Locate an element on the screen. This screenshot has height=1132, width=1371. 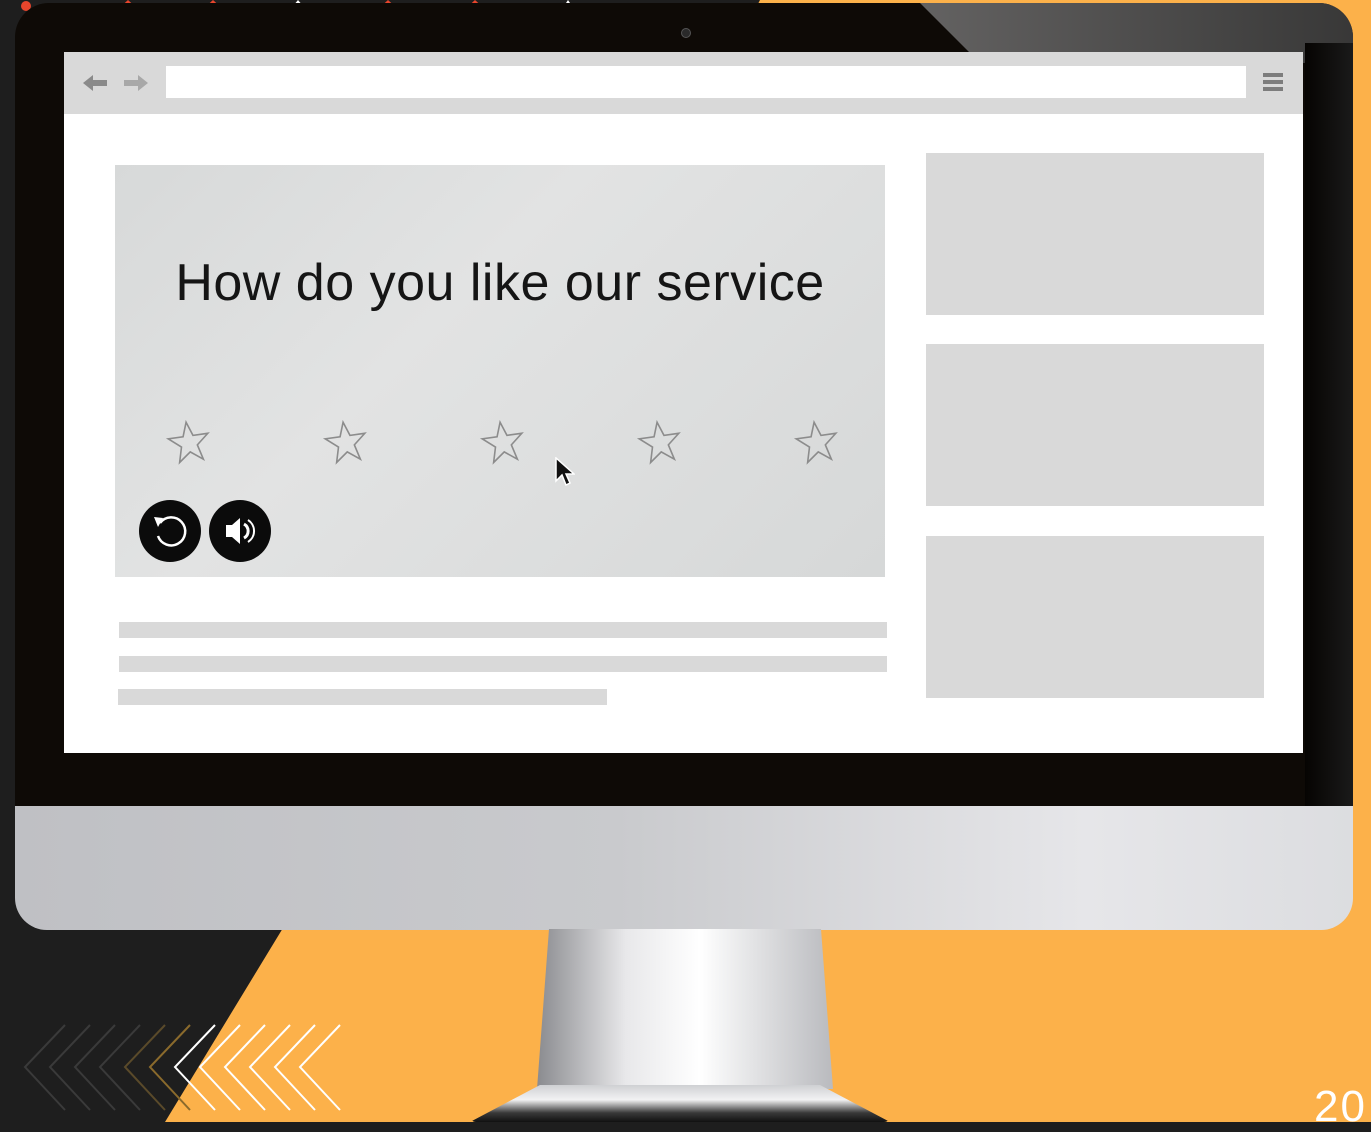
monitor-chin is located at coordinates (684, 868).